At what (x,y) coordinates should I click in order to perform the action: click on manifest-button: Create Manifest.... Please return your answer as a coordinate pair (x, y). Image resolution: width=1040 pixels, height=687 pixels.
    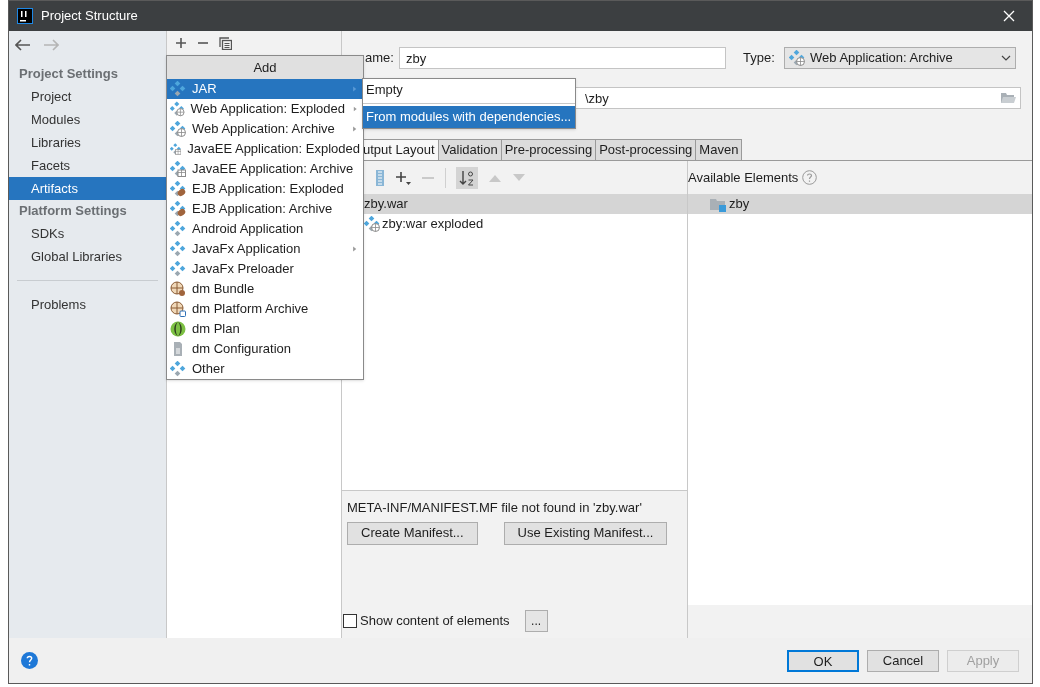
    Looking at the image, I should click on (412, 533).